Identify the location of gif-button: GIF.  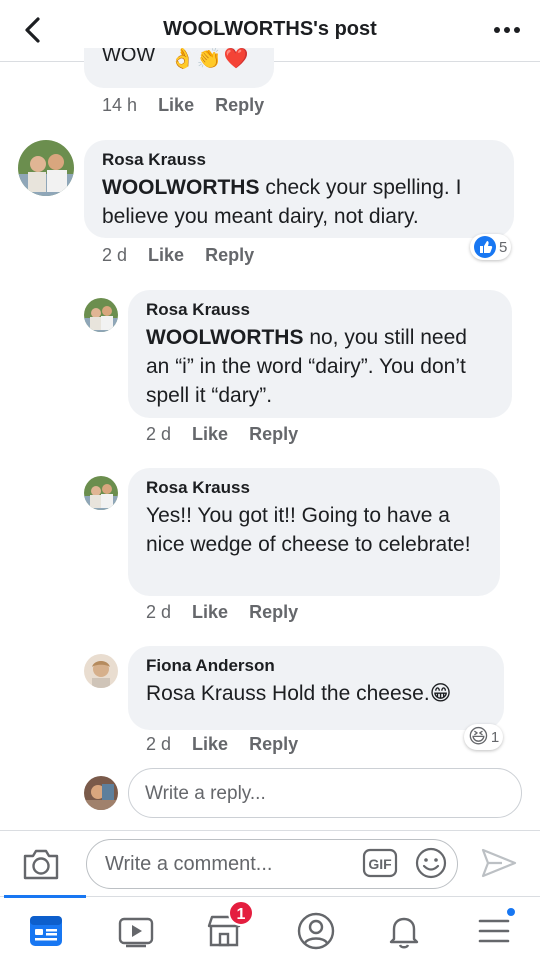
(380, 865).